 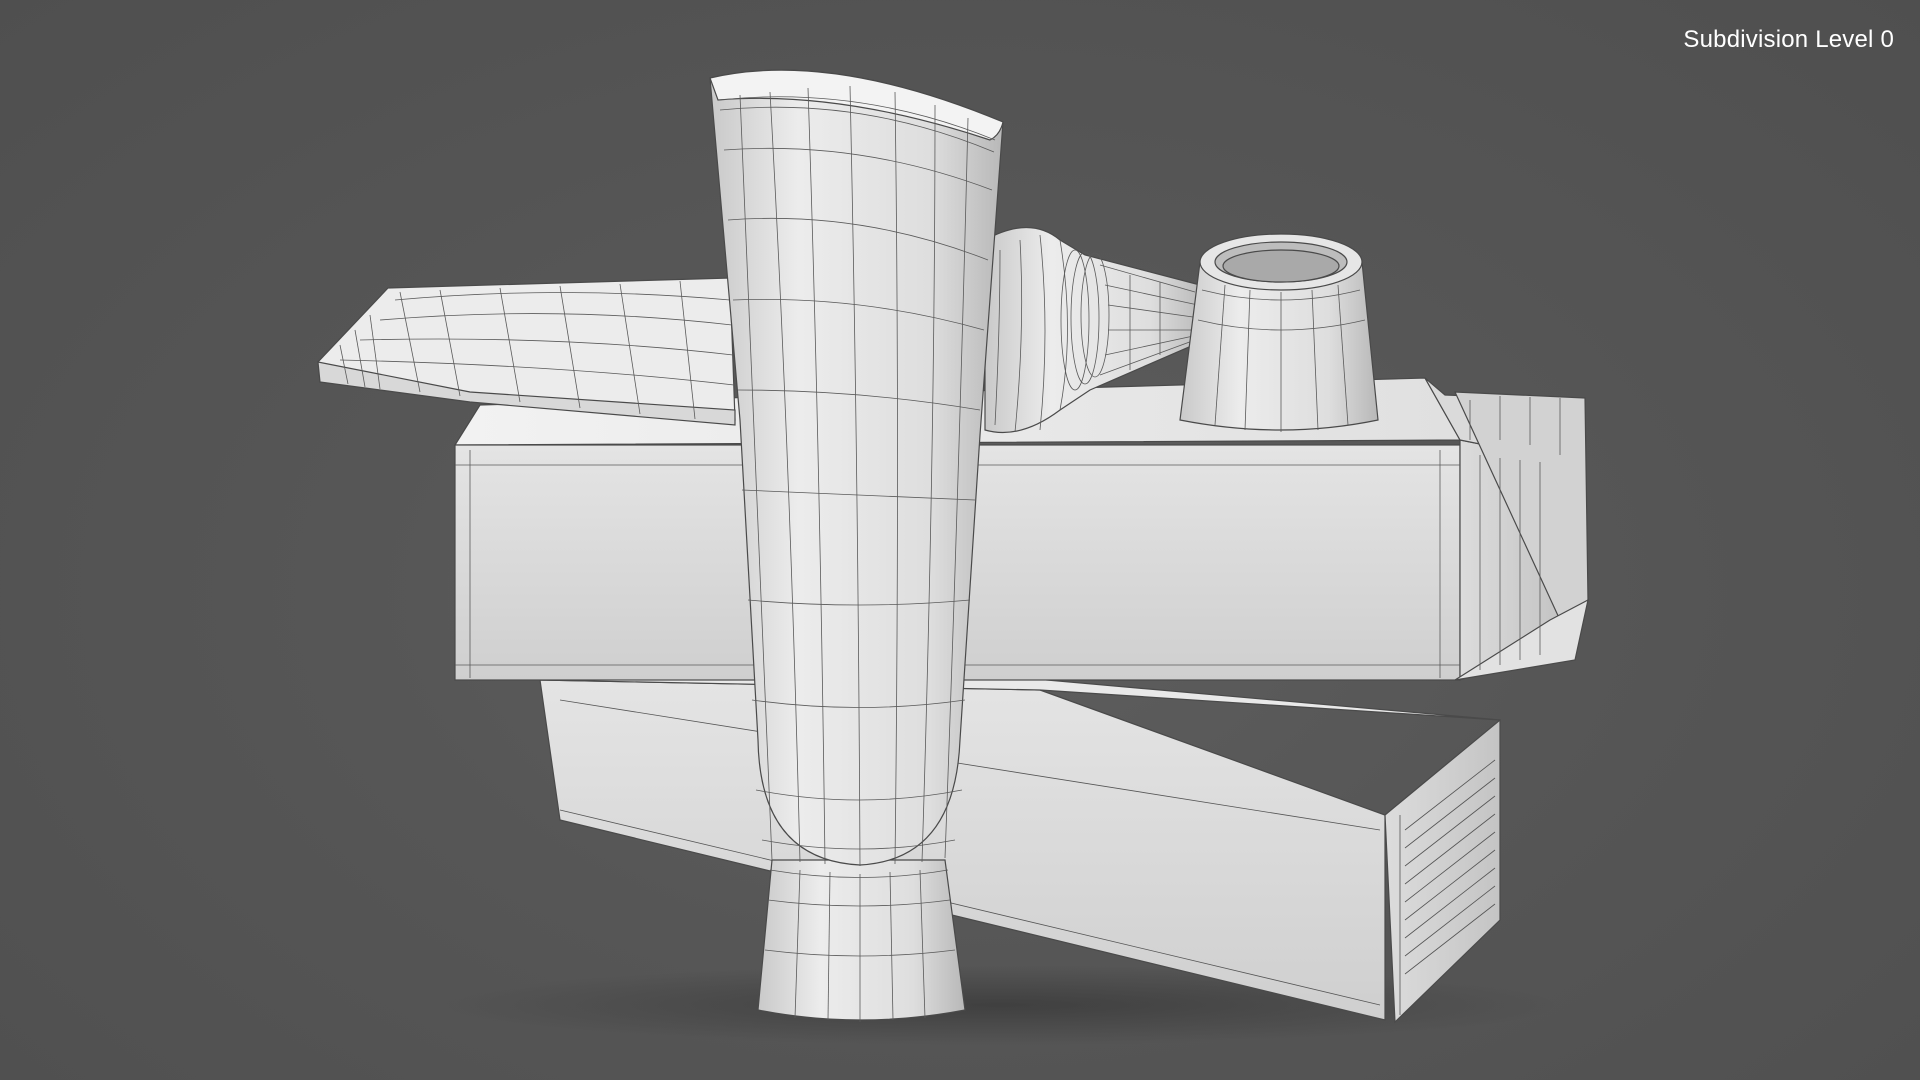 What do you see at coordinates (1279, 332) in the screenshot?
I see `tube-cap` at bounding box center [1279, 332].